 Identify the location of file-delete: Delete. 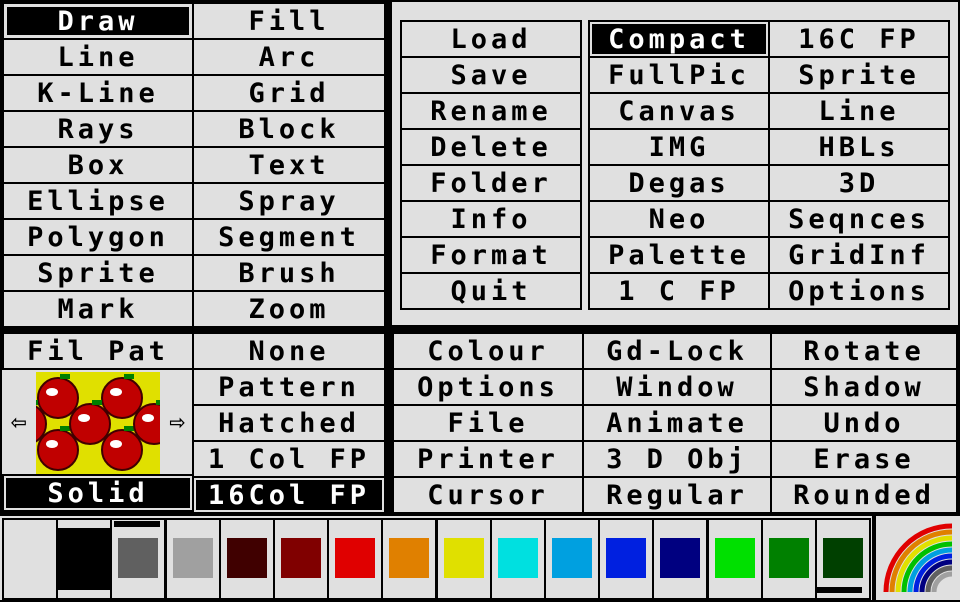
(491, 147).